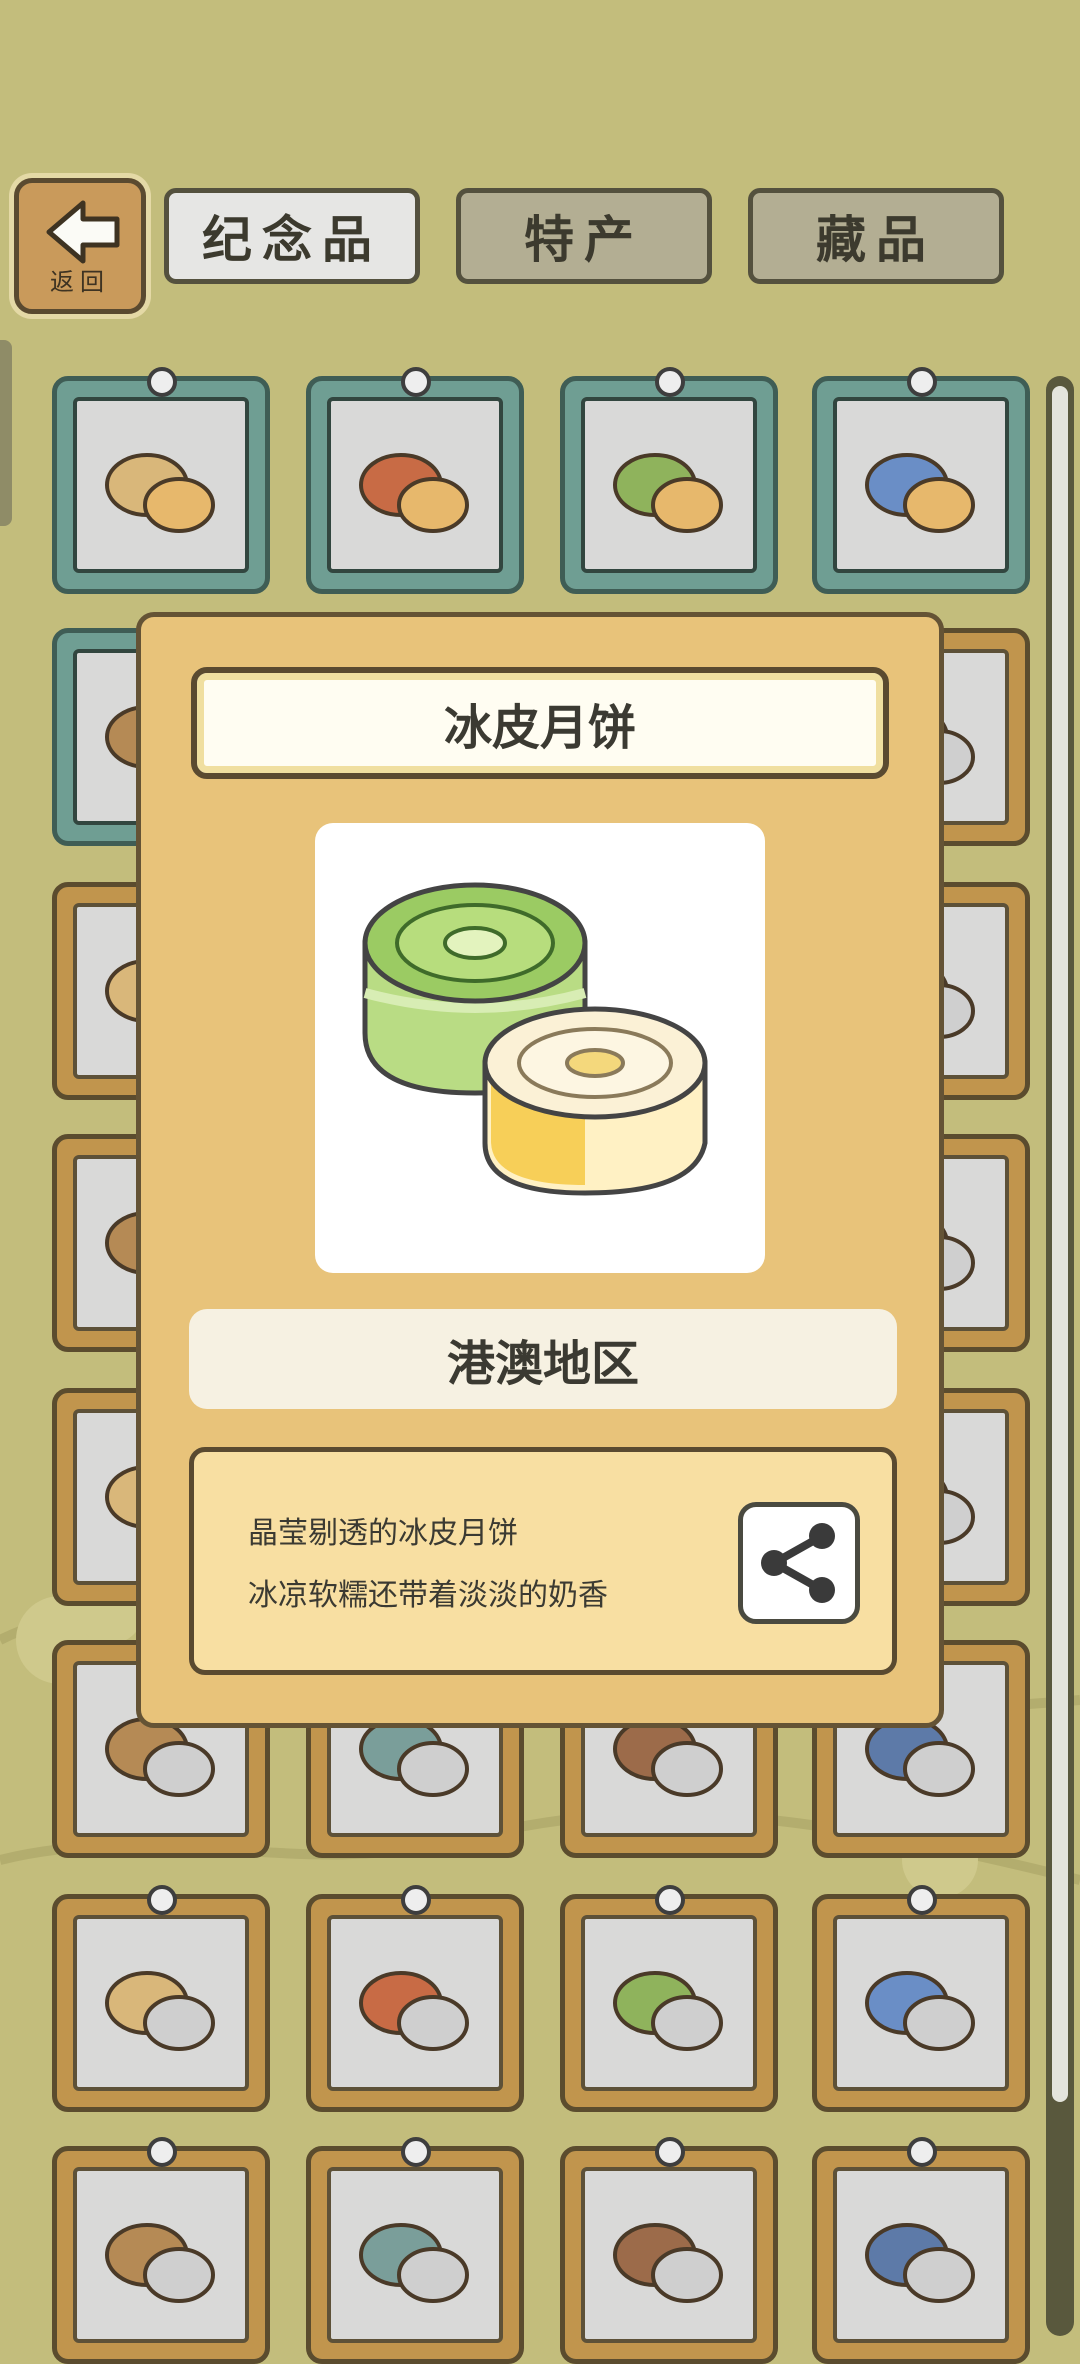 This screenshot has height=2364, width=1080. Describe the element at coordinates (668, 2011) in the screenshot. I see `chinese-knot-icon` at that location.